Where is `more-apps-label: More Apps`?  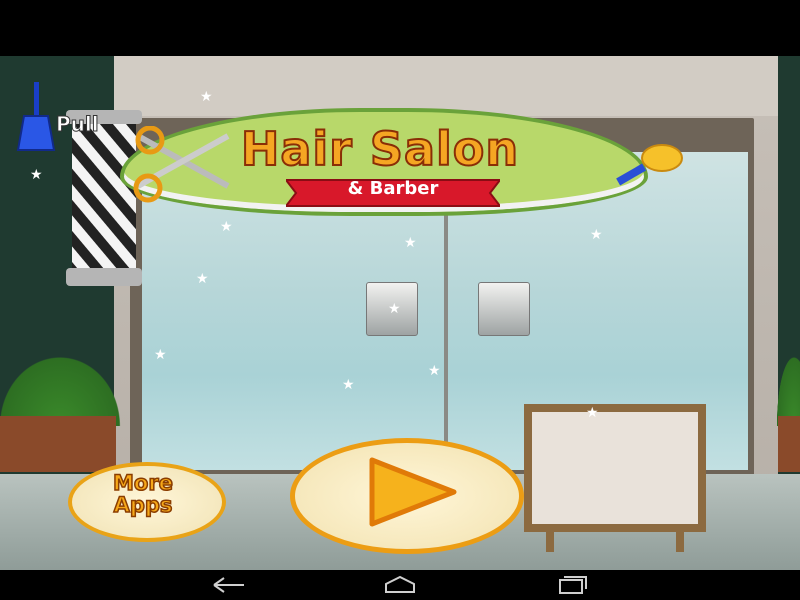 more-apps-label: More Apps is located at coordinates (143, 494).